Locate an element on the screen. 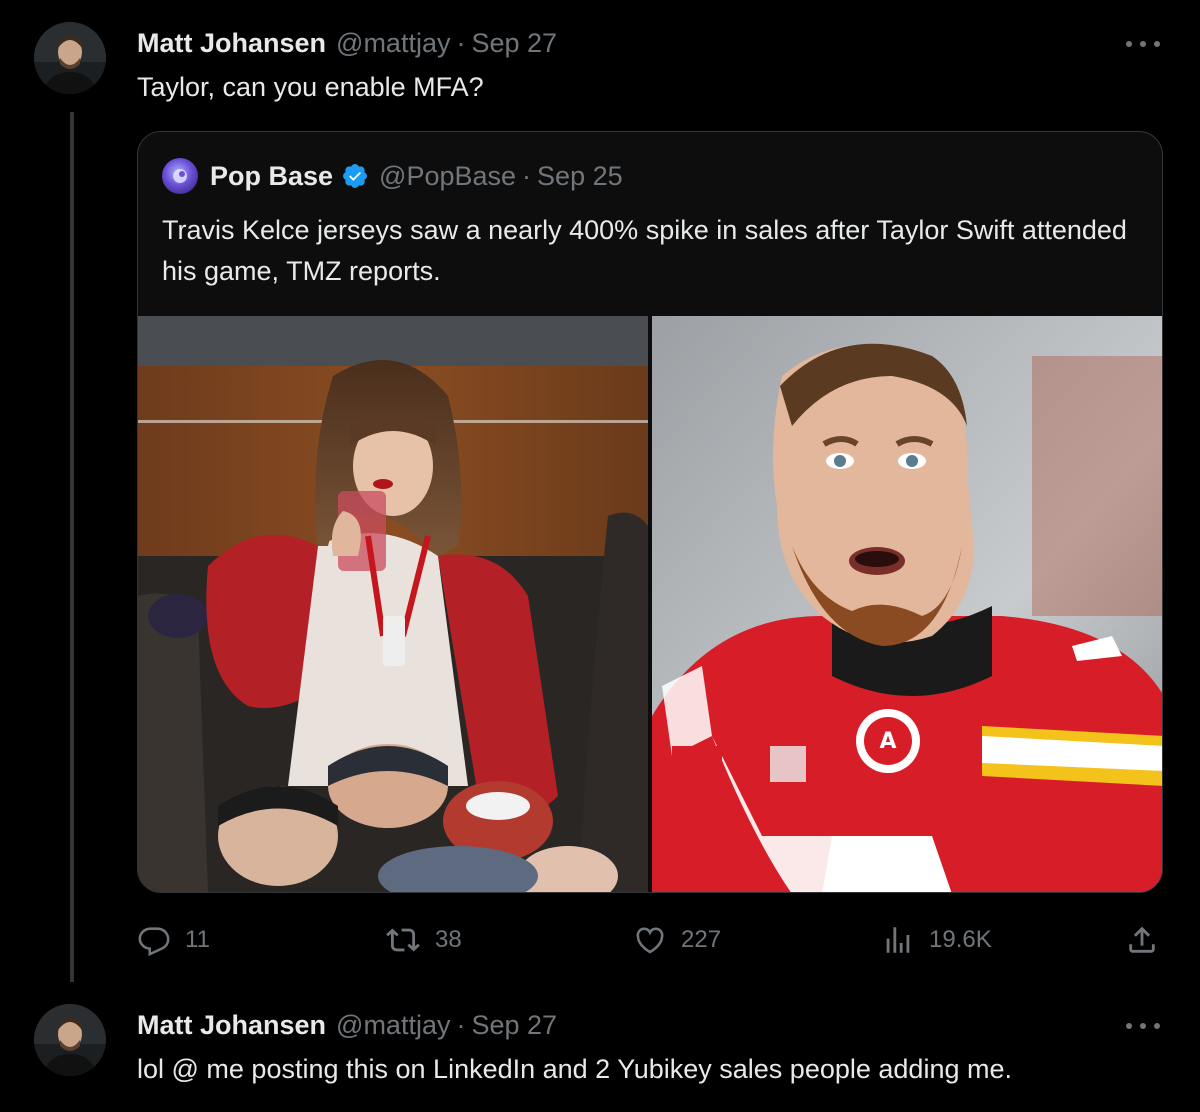 This screenshot has width=1200, height=1112. quote-avatar is located at coordinates (180, 176).